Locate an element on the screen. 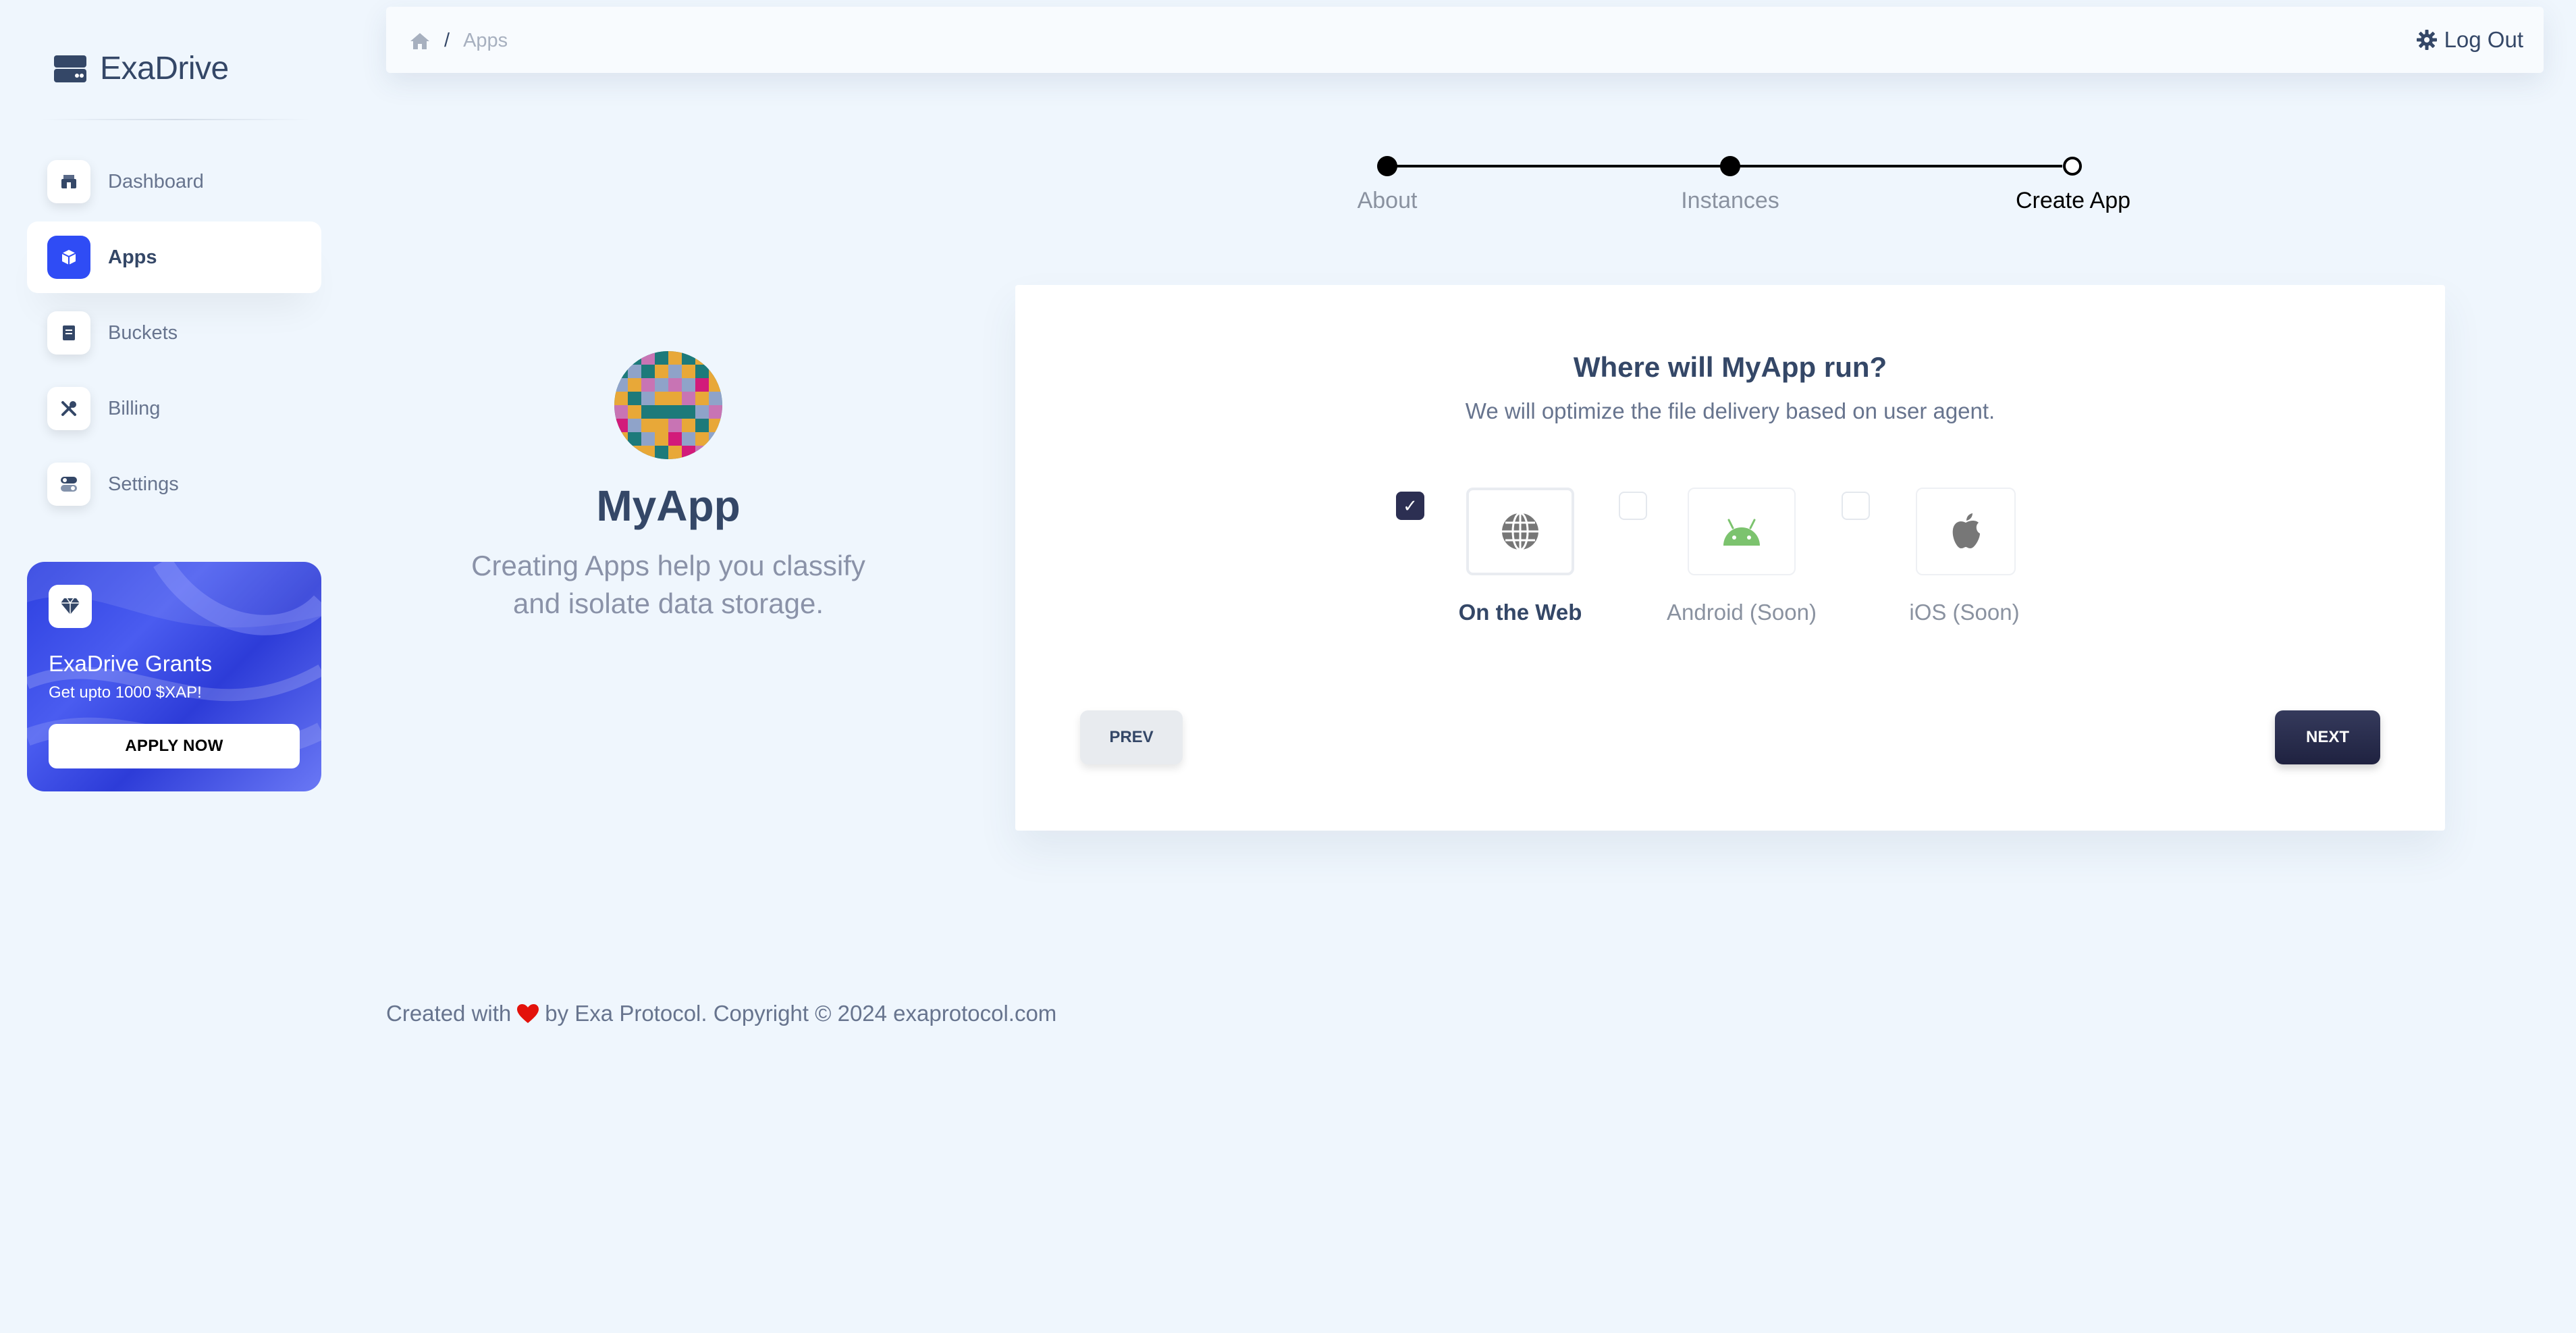 Image resolution: width=2576 pixels, height=1333 pixels. box-icon is located at coordinates (68, 257).